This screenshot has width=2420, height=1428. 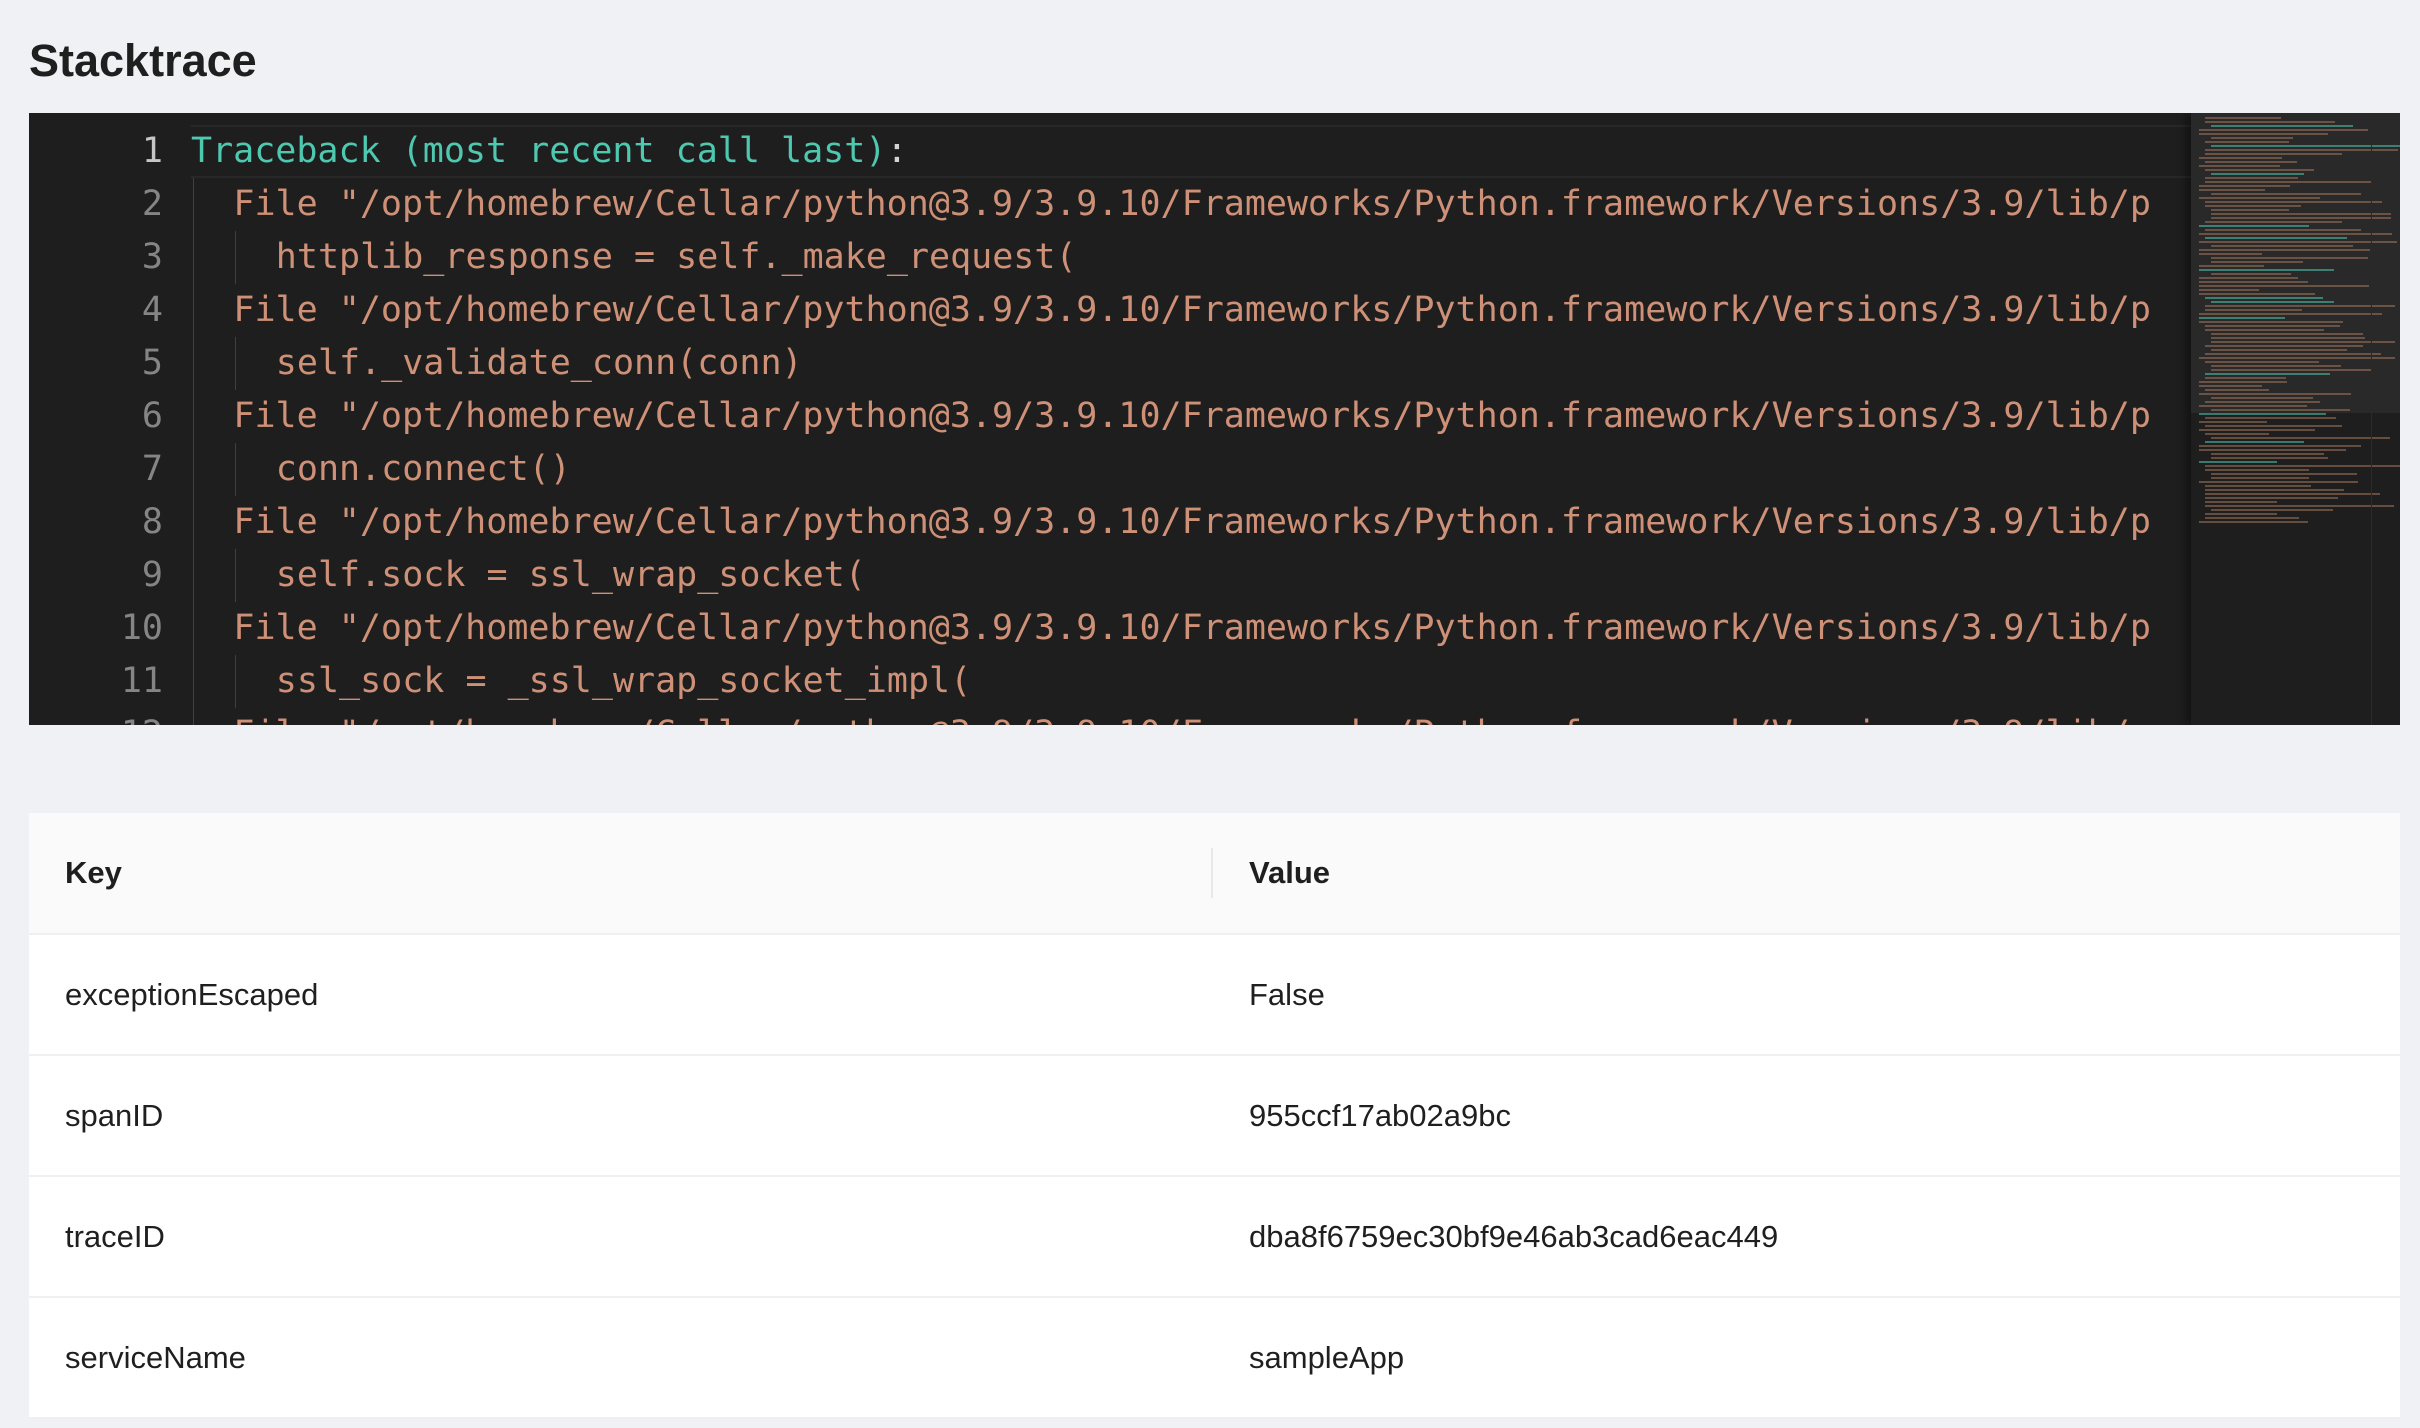 What do you see at coordinates (676, 257) in the screenshot?
I see `code-line: httplib_response = self._make_request(` at bounding box center [676, 257].